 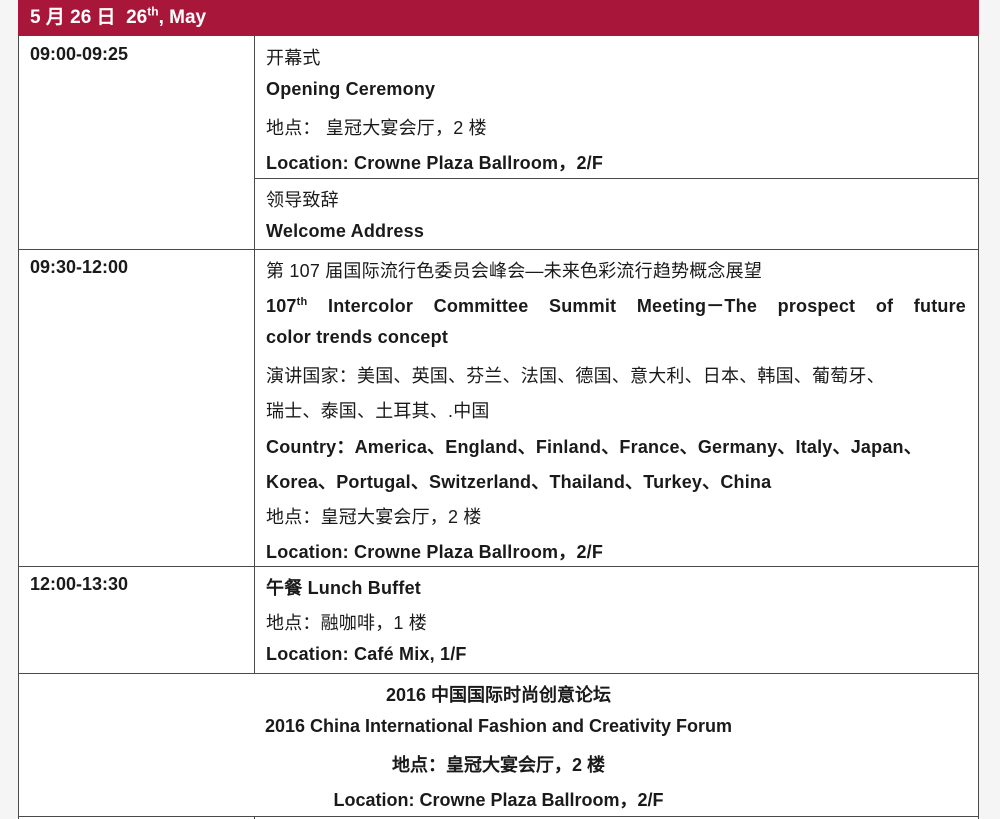 What do you see at coordinates (357, 337) in the screenshot?
I see `event-title-en-line2: color trends concept` at bounding box center [357, 337].